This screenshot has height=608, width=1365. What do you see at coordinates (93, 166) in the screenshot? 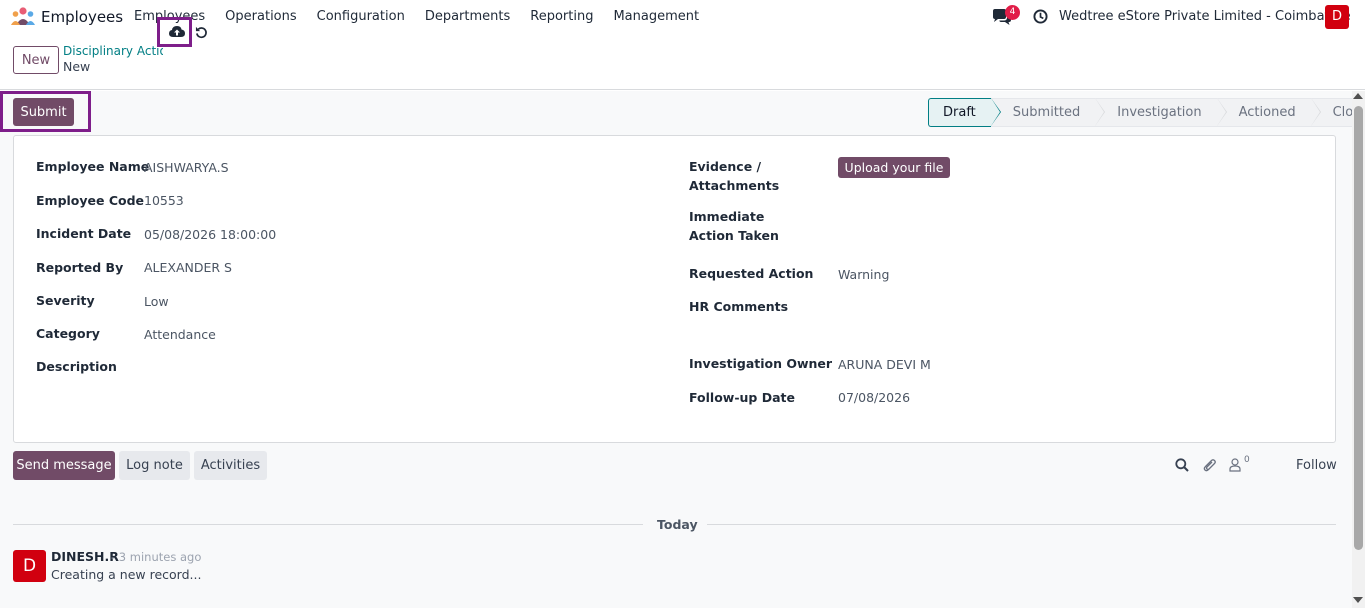
I see `employee-name-label: Employee Name` at bounding box center [93, 166].